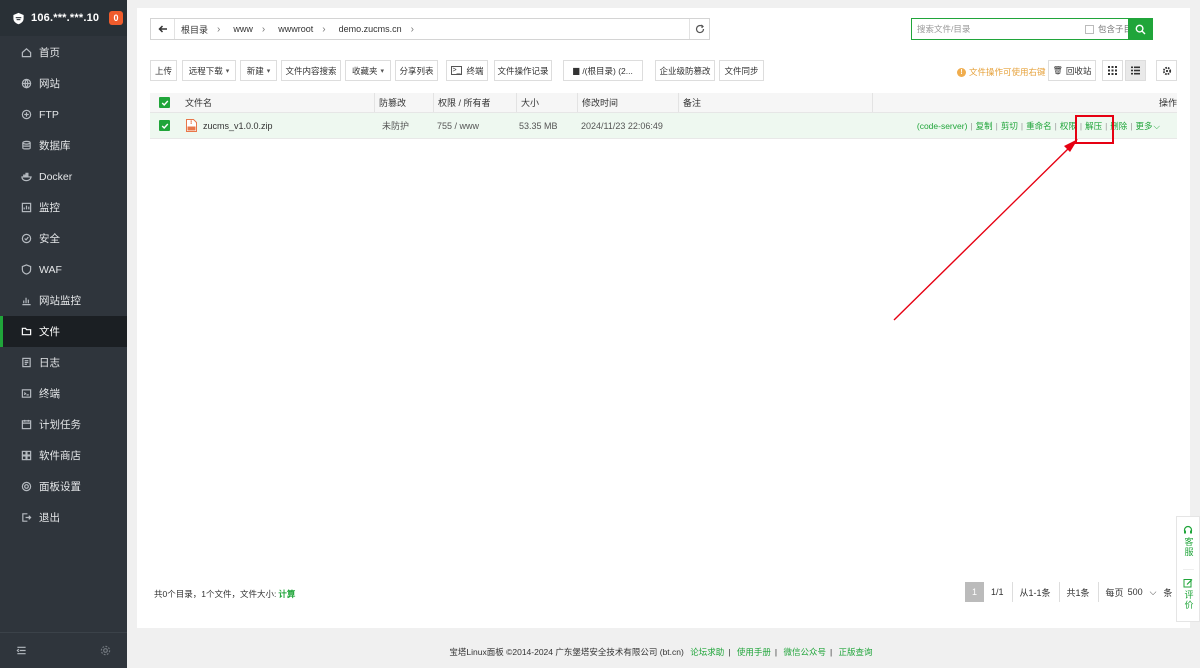 The height and width of the screenshot is (668, 1200). Describe the element at coordinates (63, 176) in the screenshot. I see `sidebar-item-docker: Docker` at that location.